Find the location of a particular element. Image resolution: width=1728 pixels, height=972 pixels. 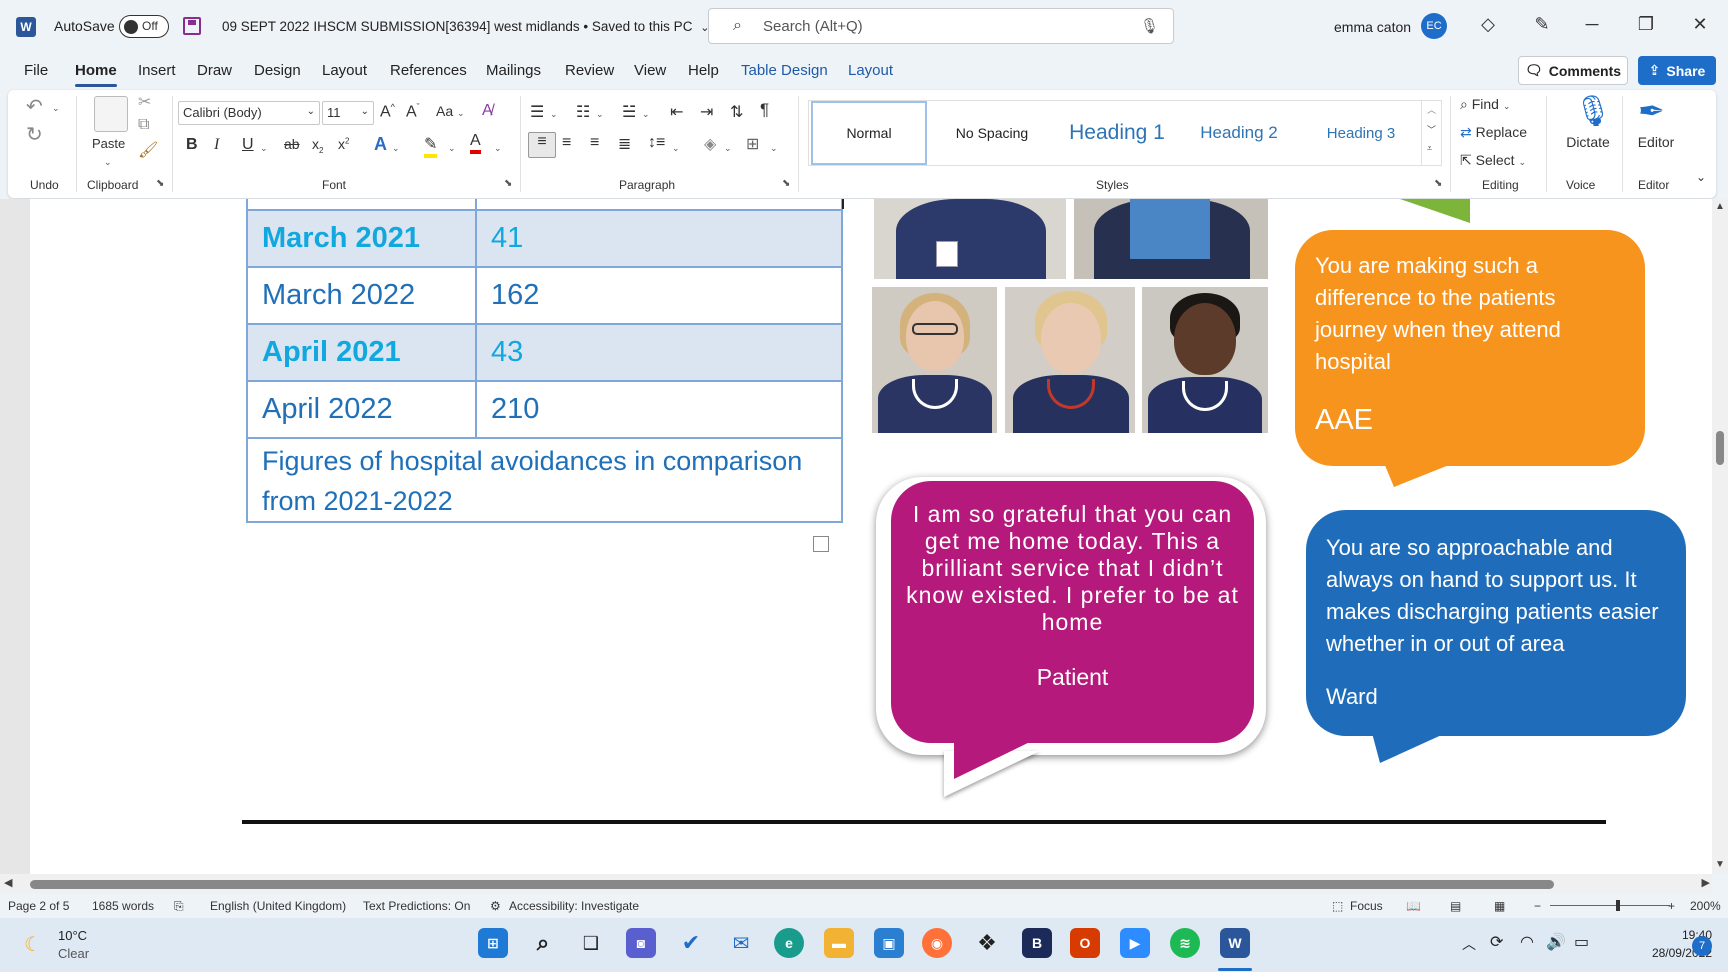

print-layout-icon: ▤ is located at coordinates (1455, 906).